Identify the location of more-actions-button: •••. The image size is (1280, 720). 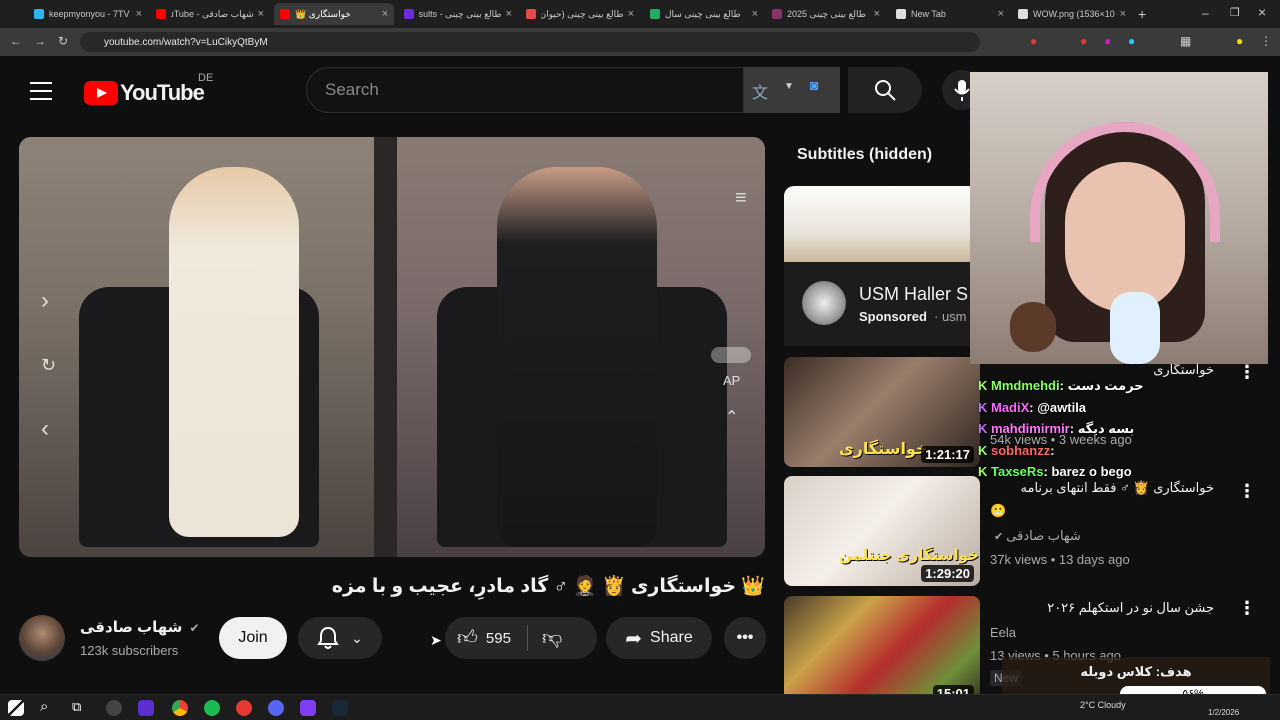
(745, 638).